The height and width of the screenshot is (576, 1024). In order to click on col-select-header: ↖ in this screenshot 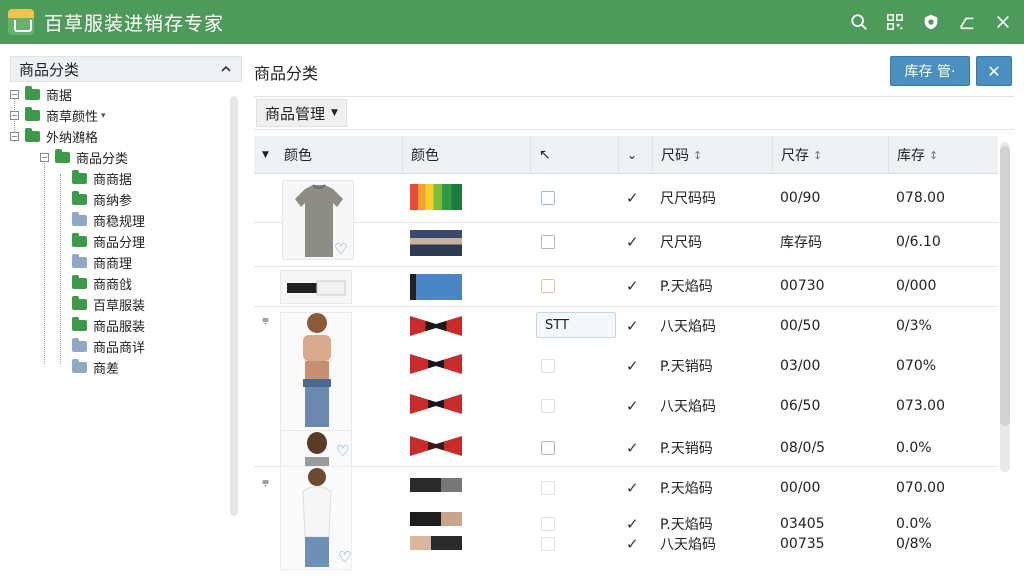, I will do `click(540, 155)`.